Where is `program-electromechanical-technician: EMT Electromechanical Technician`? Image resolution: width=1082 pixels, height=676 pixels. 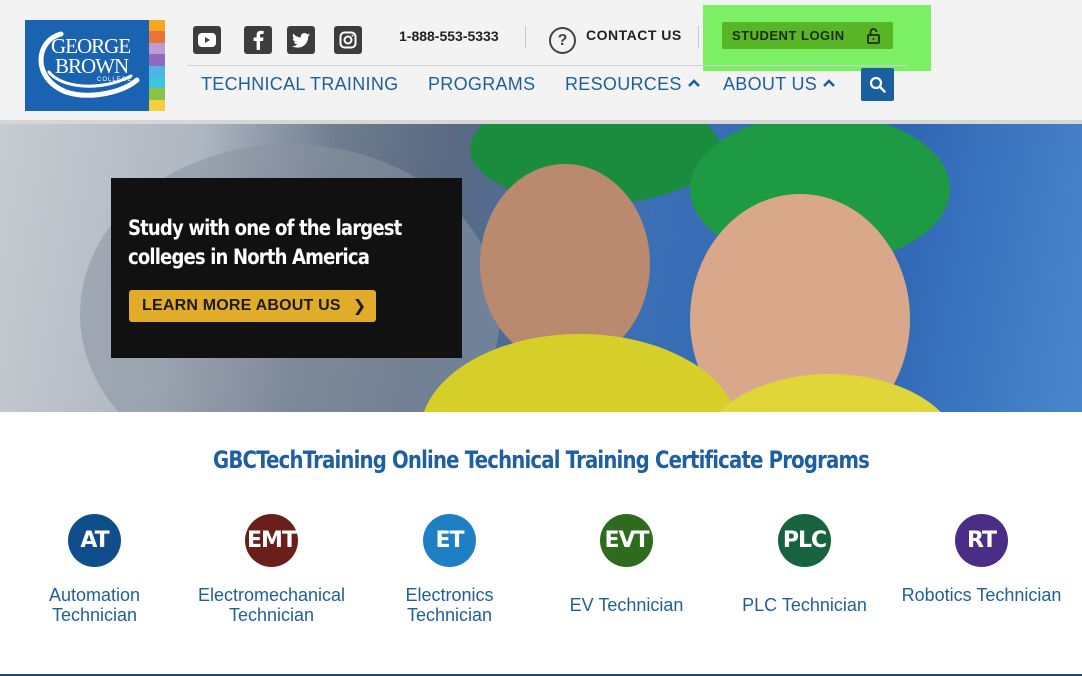
program-electromechanical-technician: EMT Electromechanical Technician is located at coordinates (271, 569).